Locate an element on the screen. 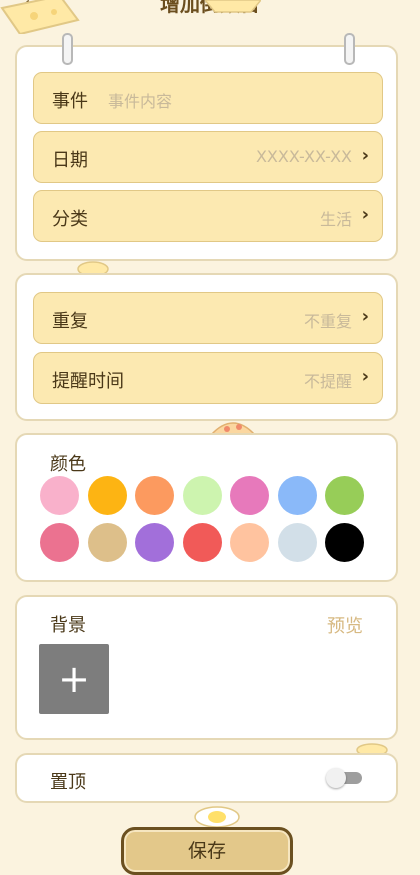 The width and height of the screenshot is (420, 875). category-field: 分类 生活 › is located at coordinates (208, 216).